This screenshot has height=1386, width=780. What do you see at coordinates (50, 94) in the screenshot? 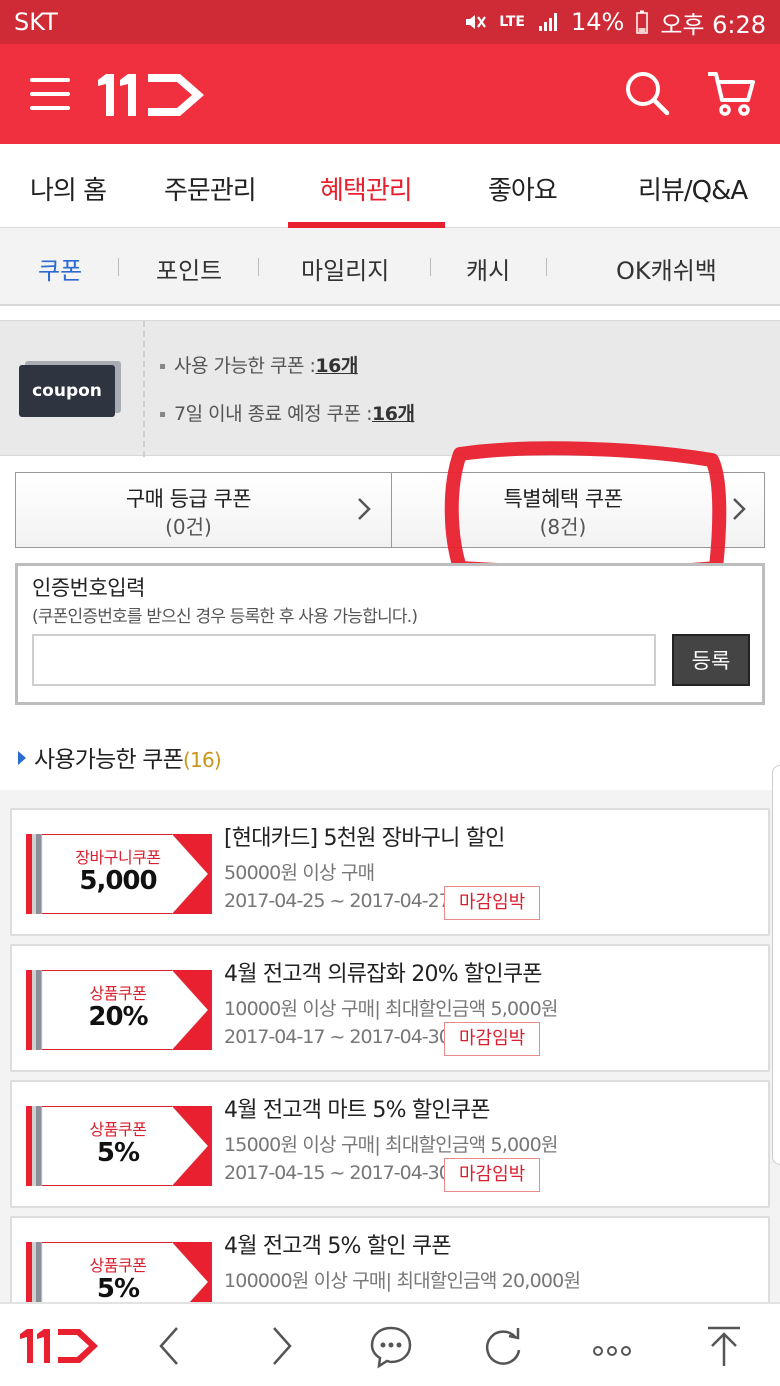
I see `hamburger-icon` at bounding box center [50, 94].